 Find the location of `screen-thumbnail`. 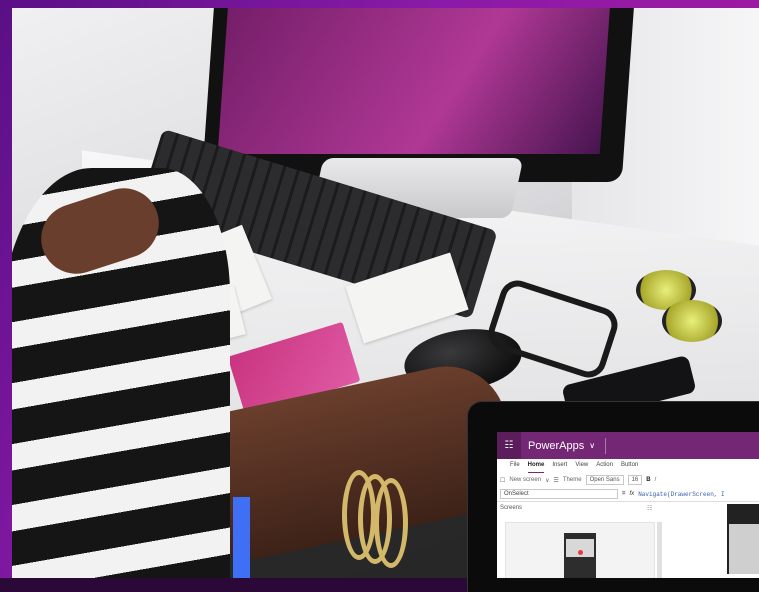

screen-thumbnail is located at coordinates (580, 550).